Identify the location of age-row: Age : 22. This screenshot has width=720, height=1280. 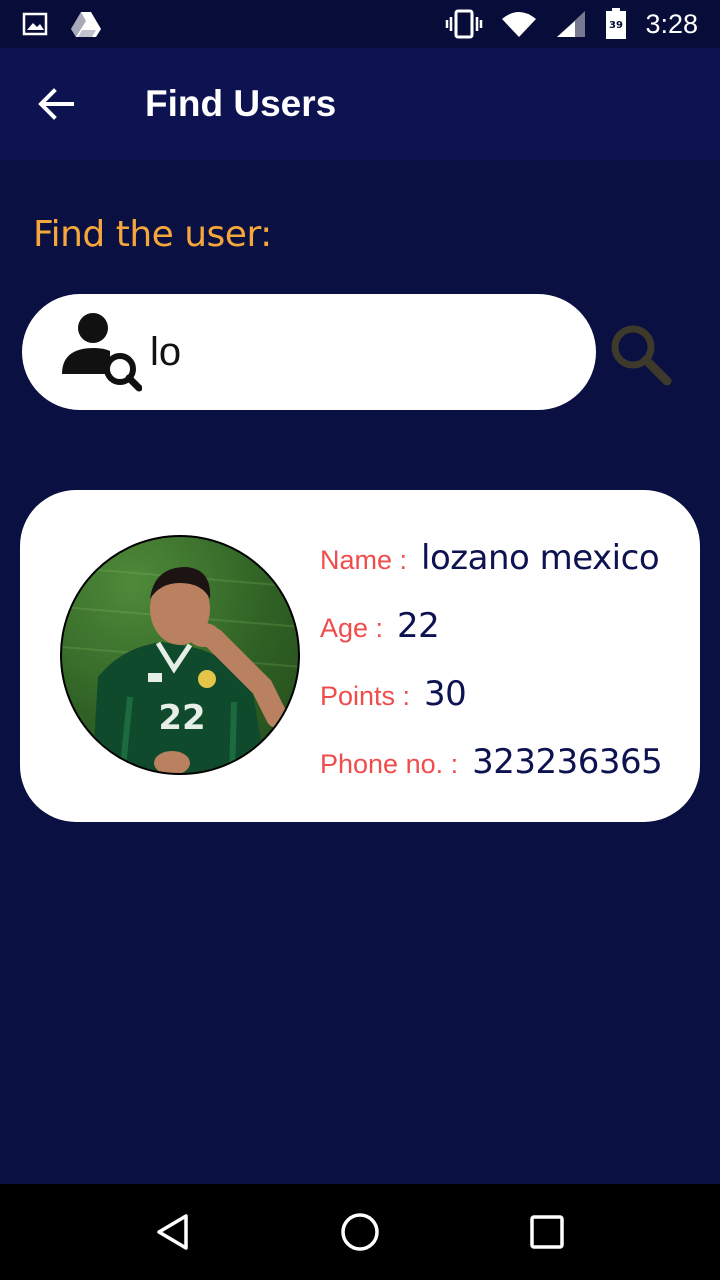
(380, 626).